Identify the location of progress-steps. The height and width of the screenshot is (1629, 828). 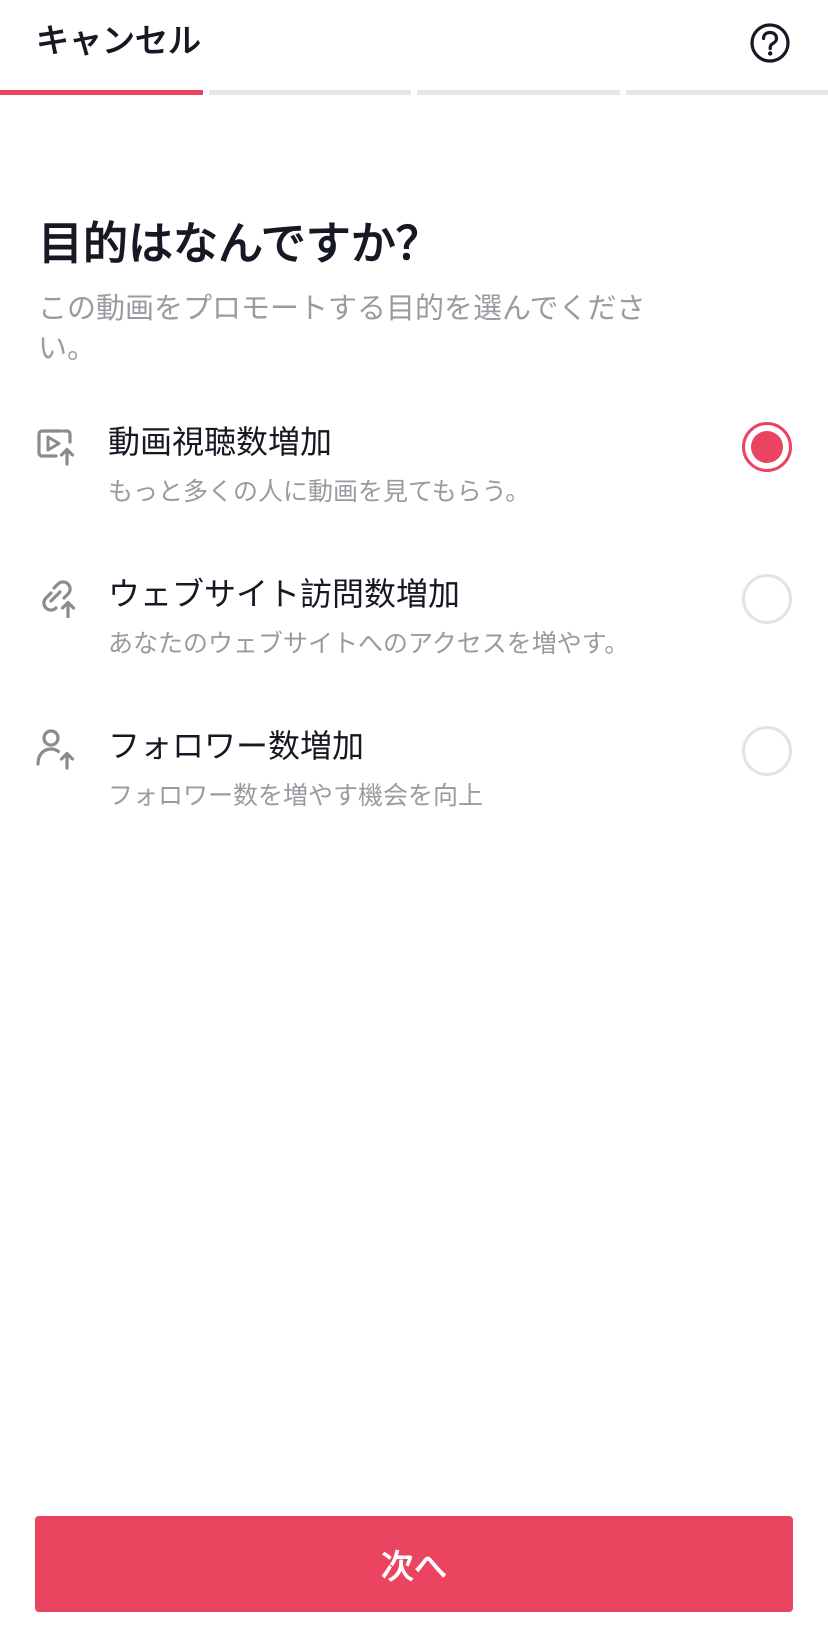
(414, 93).